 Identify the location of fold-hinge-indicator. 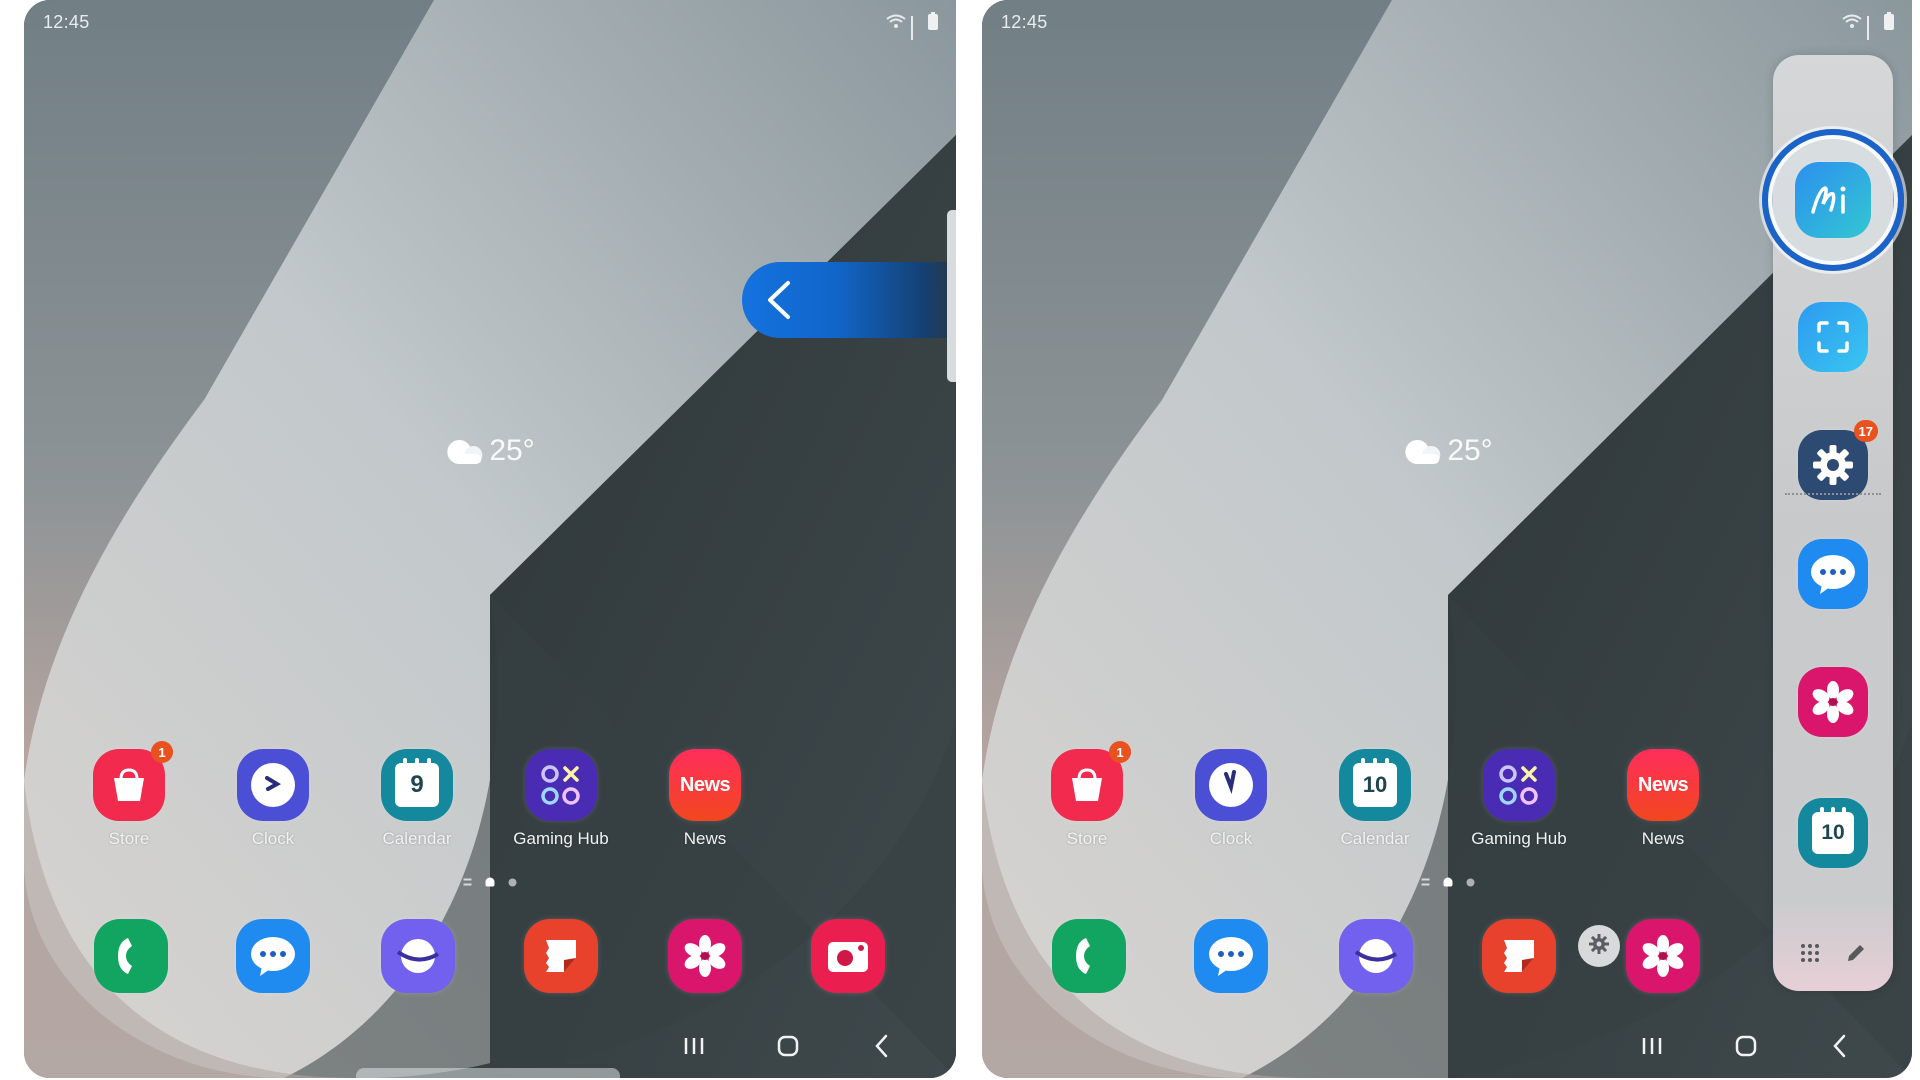
(488, 1073).